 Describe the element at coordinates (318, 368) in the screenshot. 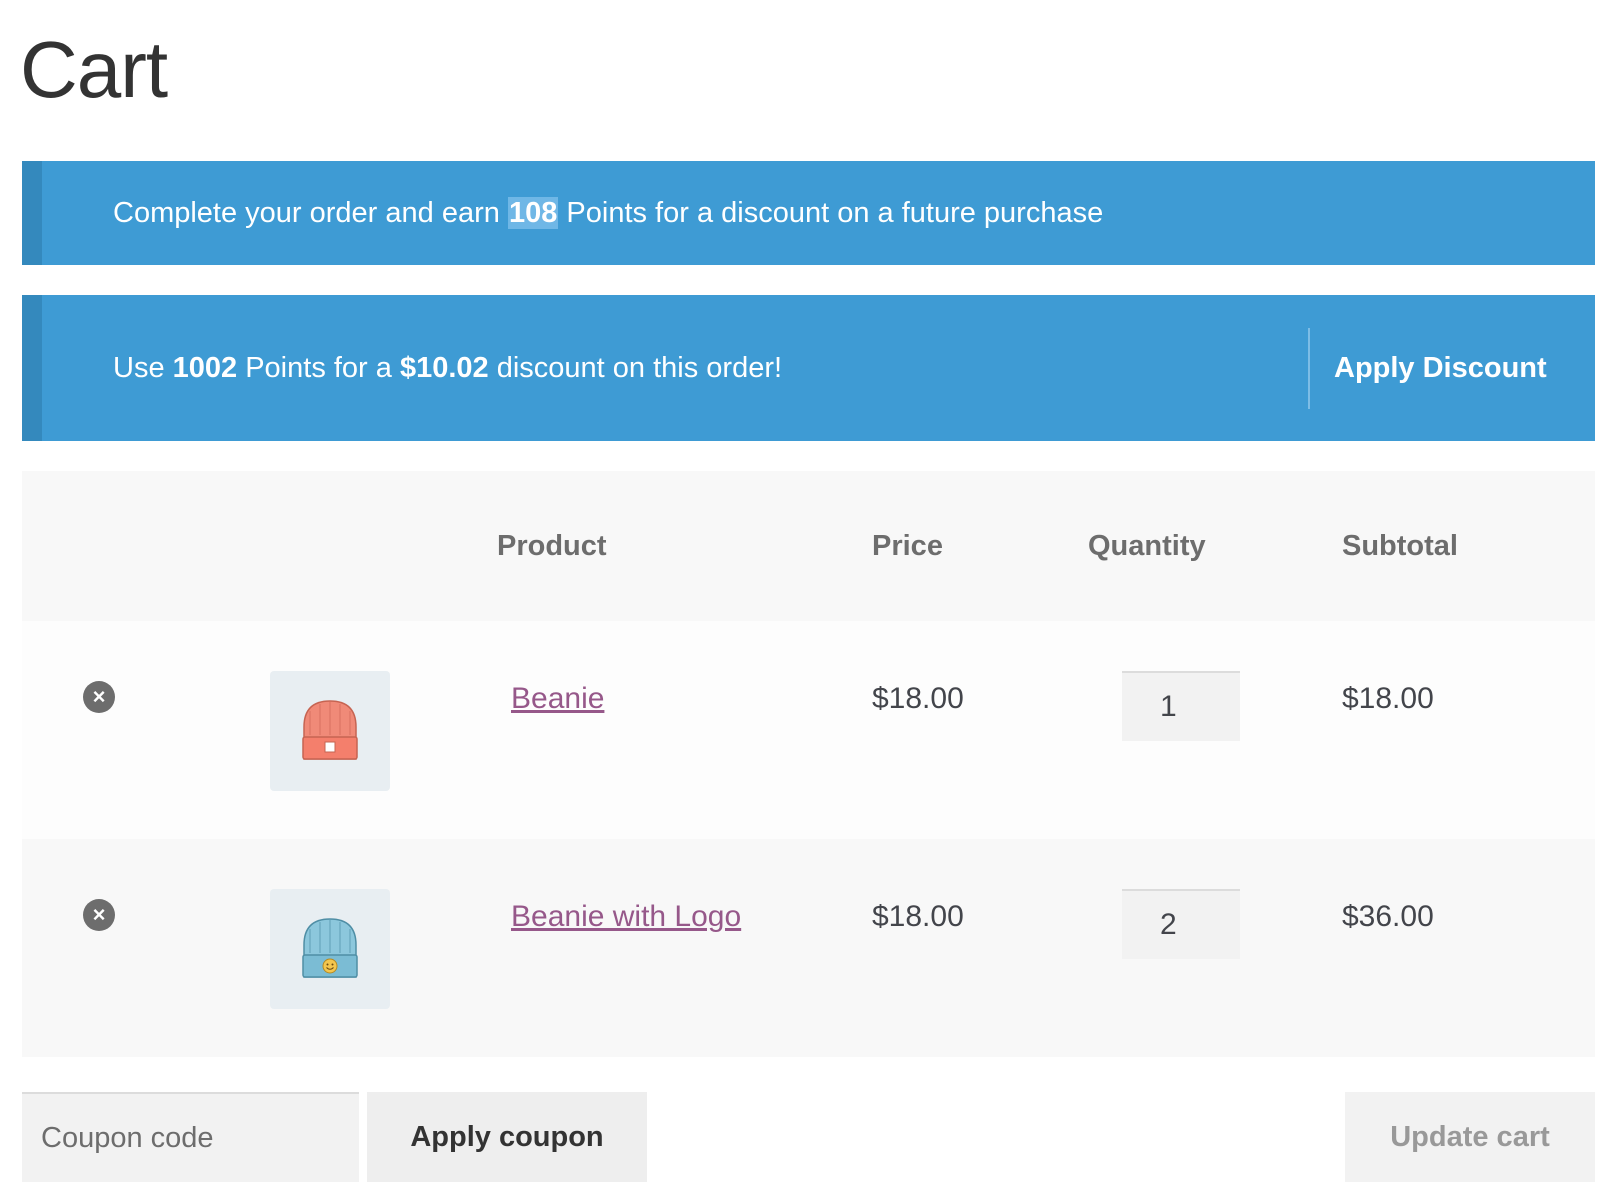

I see `redeem-middle: Points for a` at that location.